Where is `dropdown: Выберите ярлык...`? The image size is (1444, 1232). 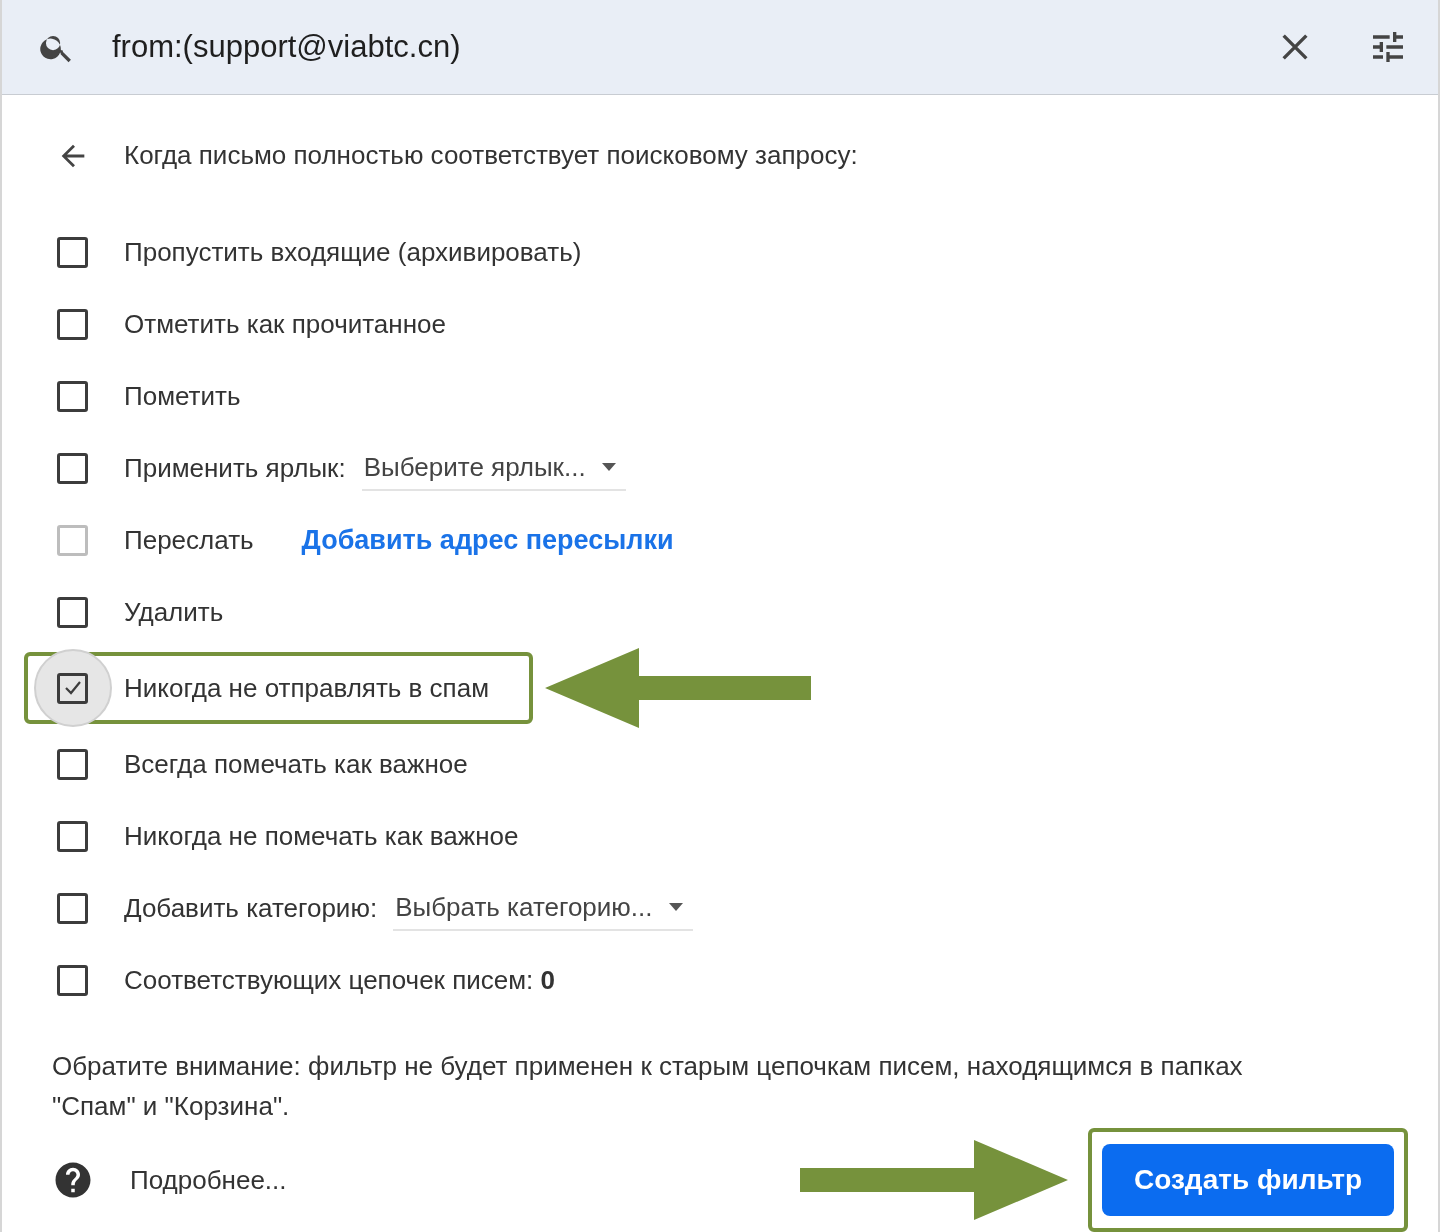
dropdown: Выберите ярлык... is located at coordinates (493, 471).